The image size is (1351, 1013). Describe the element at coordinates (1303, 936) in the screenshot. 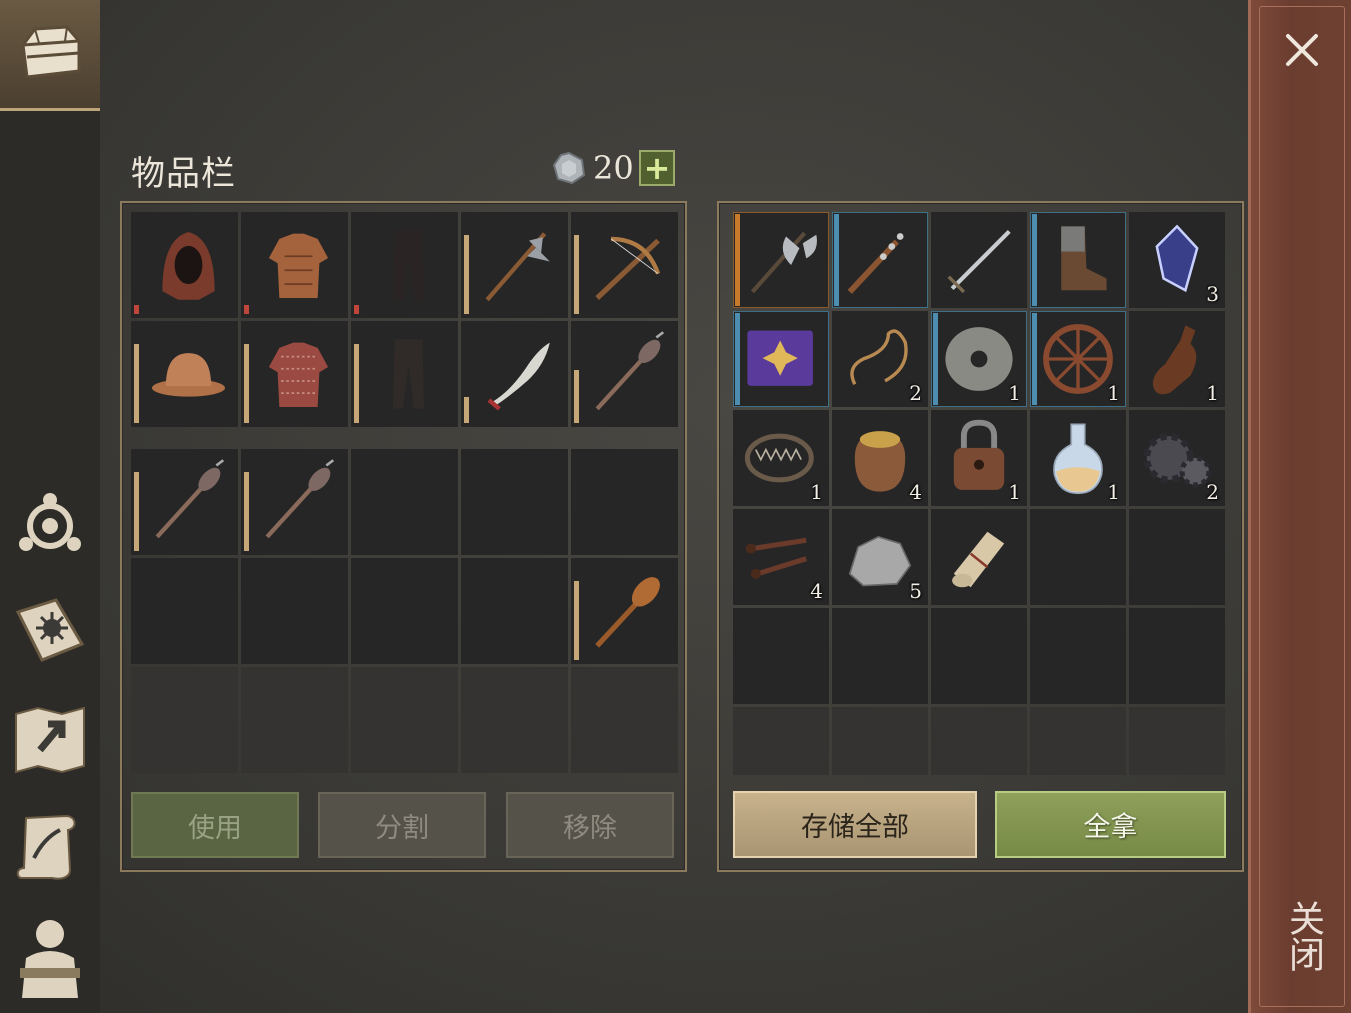

I see `close-label: 关闭` at that location.